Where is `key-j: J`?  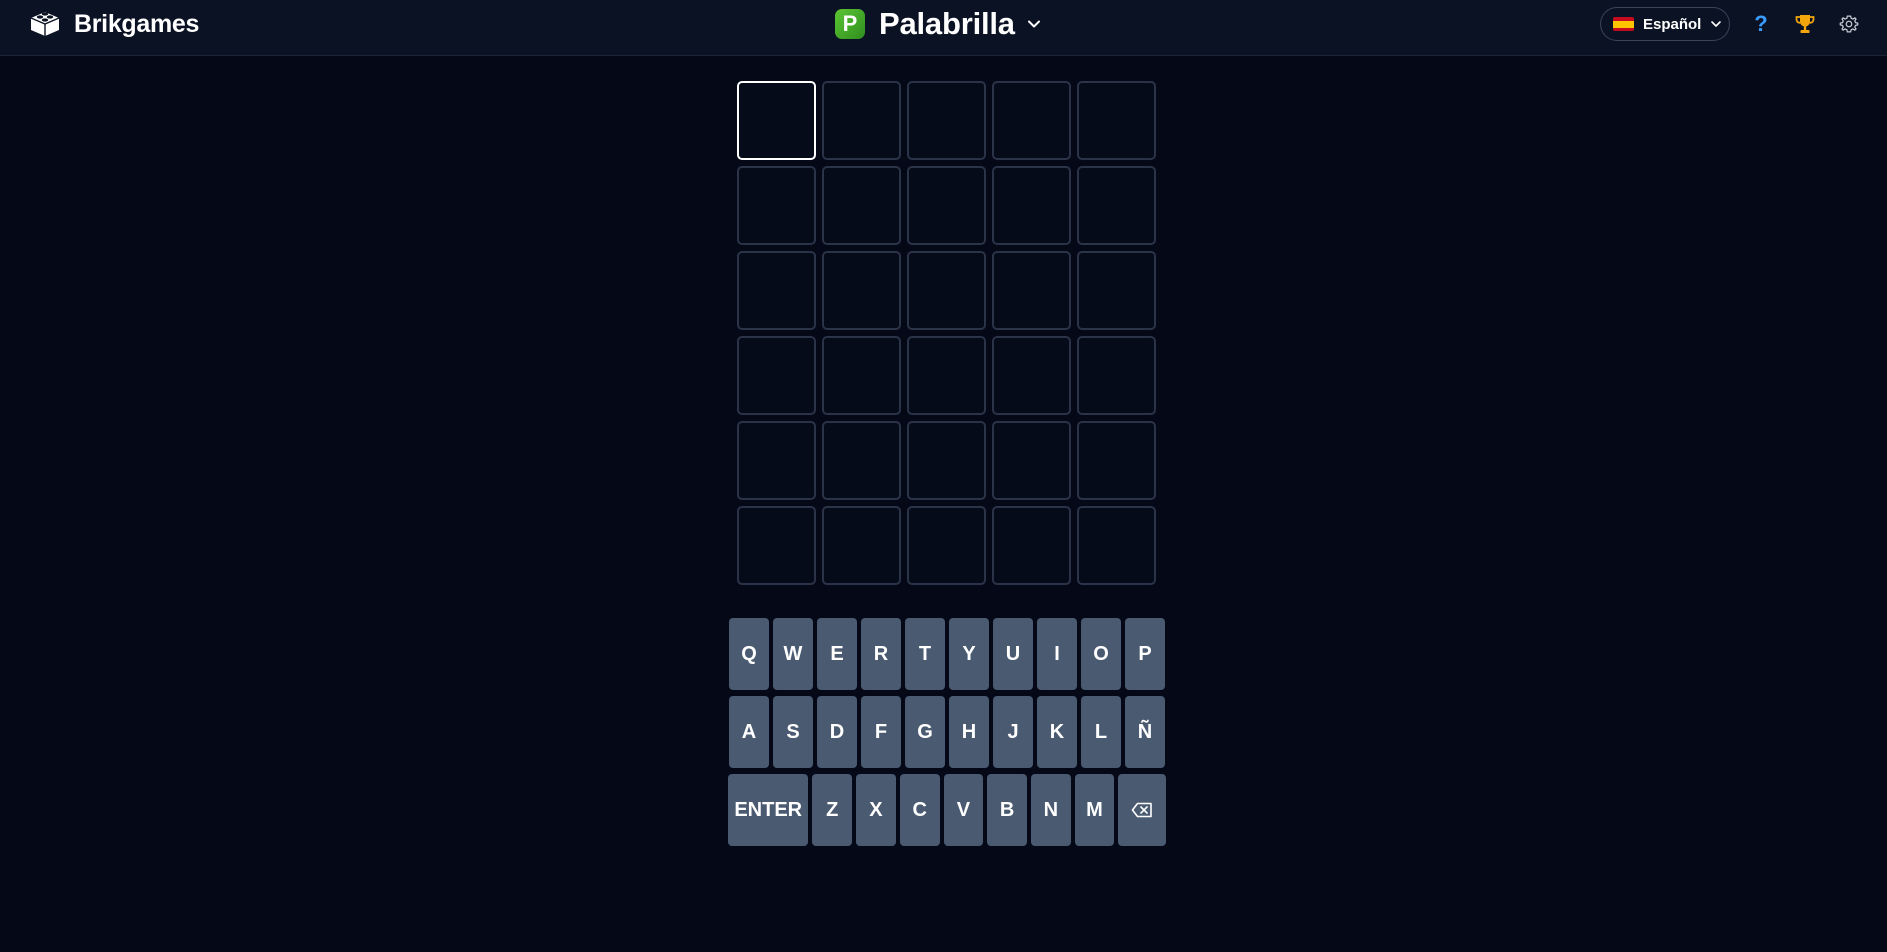 key-j: J is located at coordinates (1013, 732).